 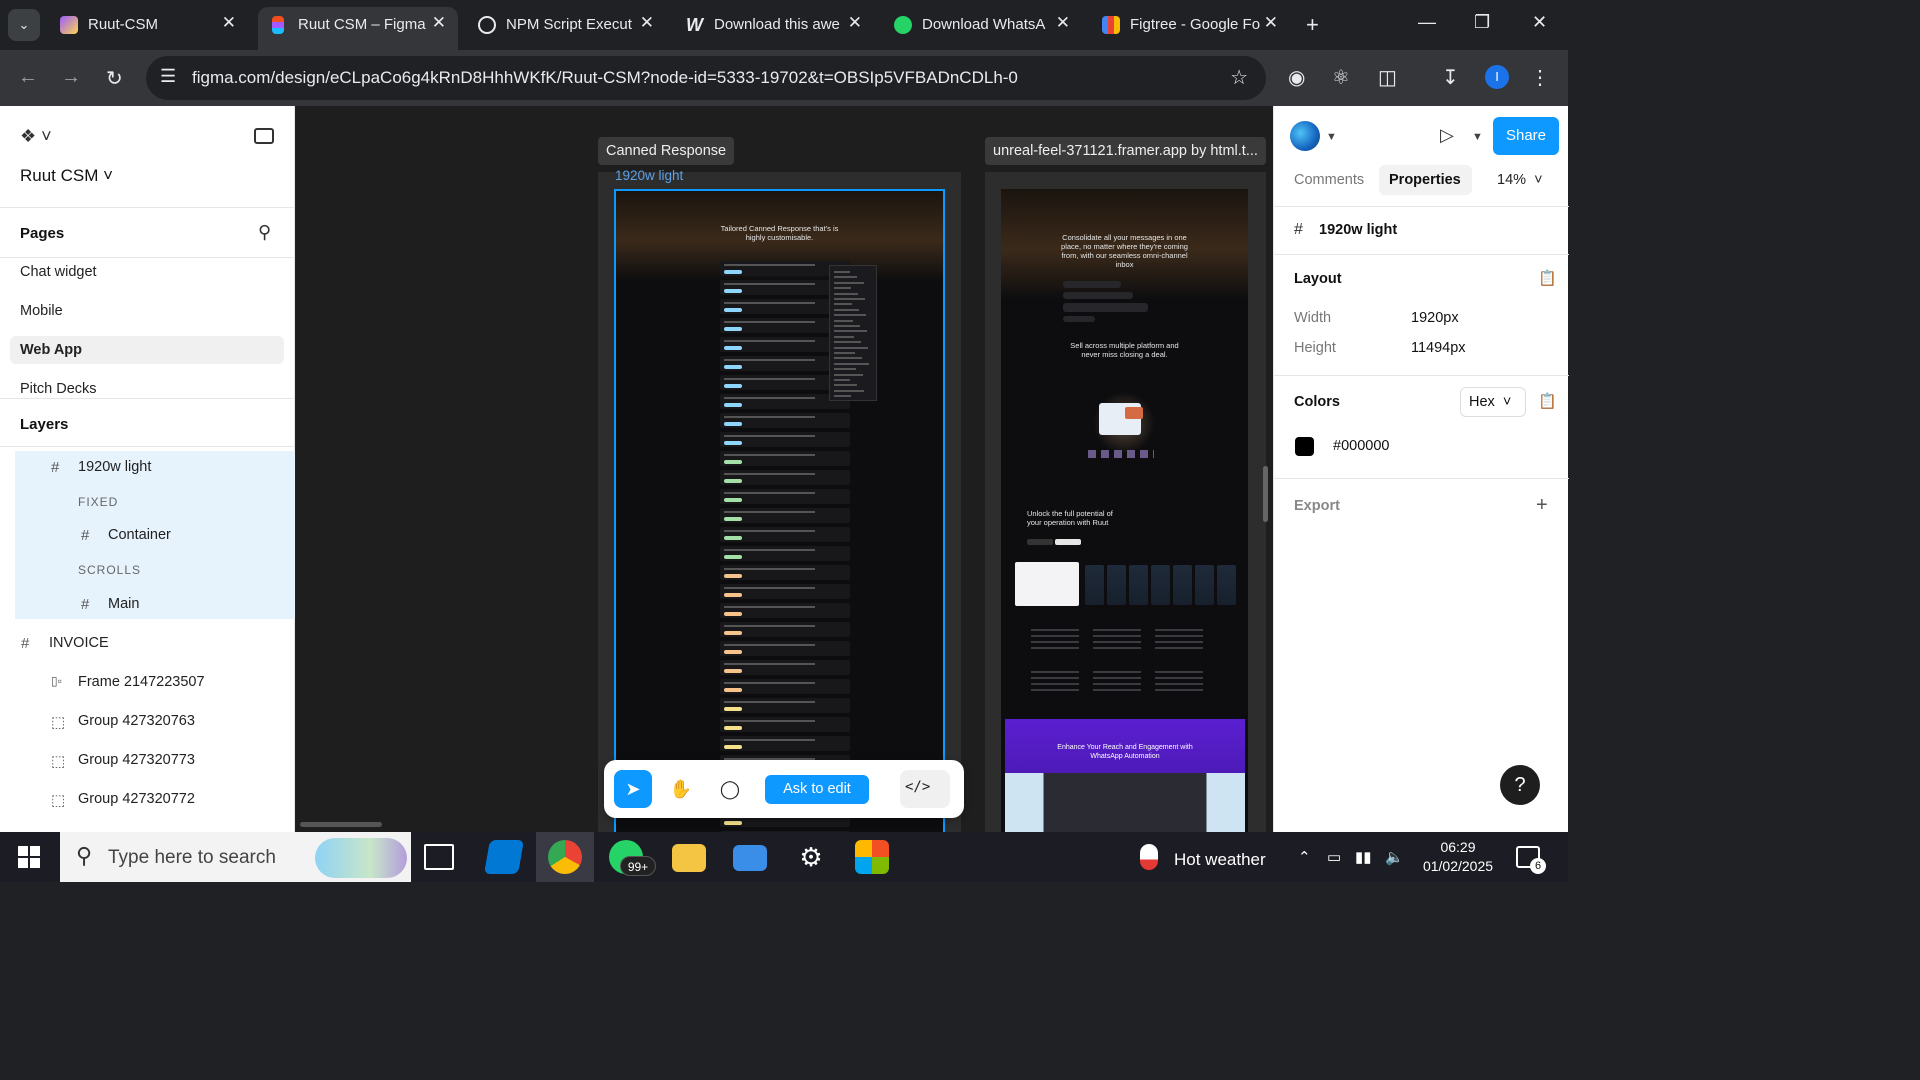 What do you see at coordinates (566, 25) in the screenshot?
I see `tab-npm-script: NPM Script Execut ✕` at bounding box center [566, 25].